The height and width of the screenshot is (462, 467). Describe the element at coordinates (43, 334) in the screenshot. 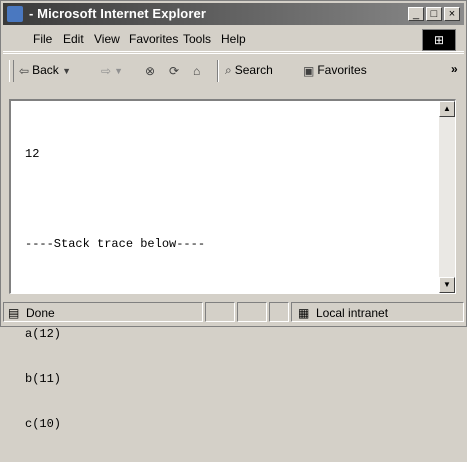

I see `output-line: a(12)` at that location.